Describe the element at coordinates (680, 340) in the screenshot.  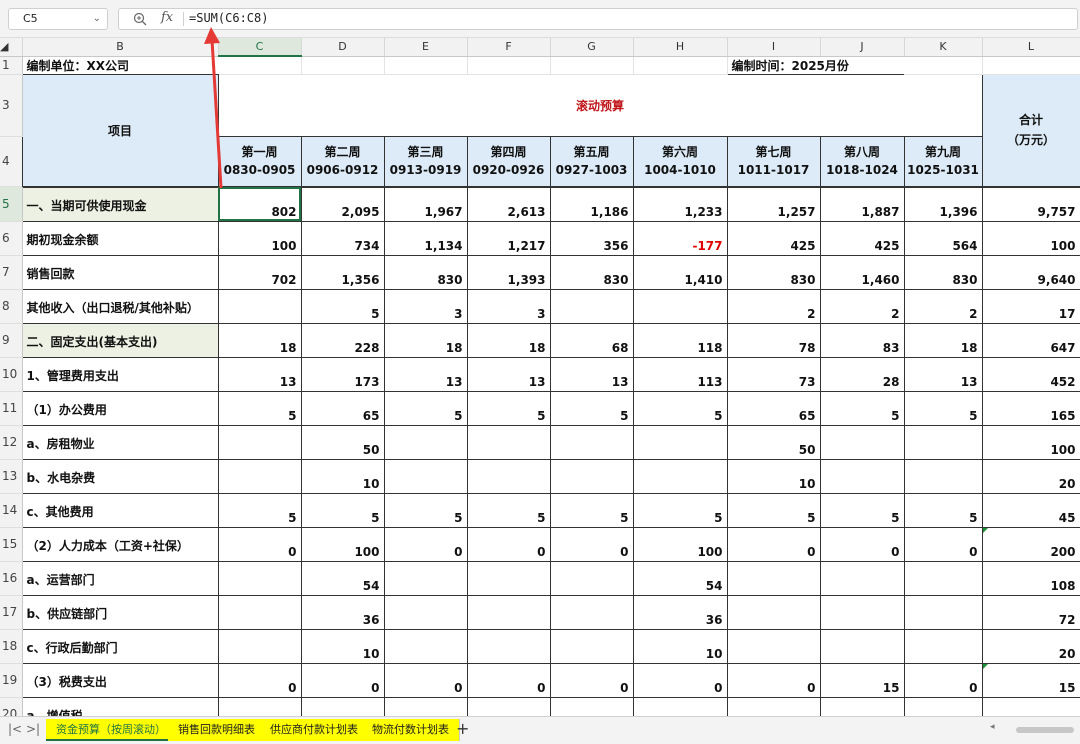
I see `value-cell: 118` at that location.